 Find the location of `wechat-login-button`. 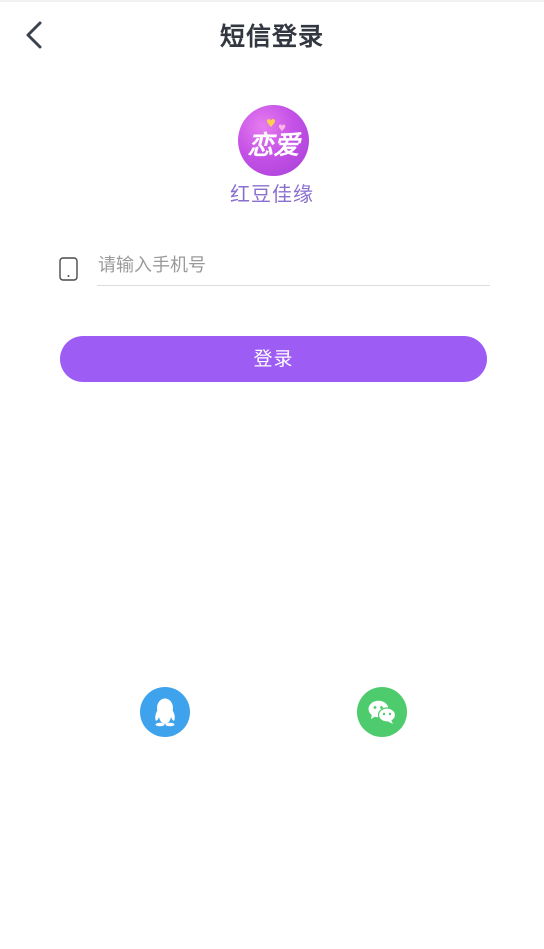

wechat-login-button is located at coordinates (382, 712).